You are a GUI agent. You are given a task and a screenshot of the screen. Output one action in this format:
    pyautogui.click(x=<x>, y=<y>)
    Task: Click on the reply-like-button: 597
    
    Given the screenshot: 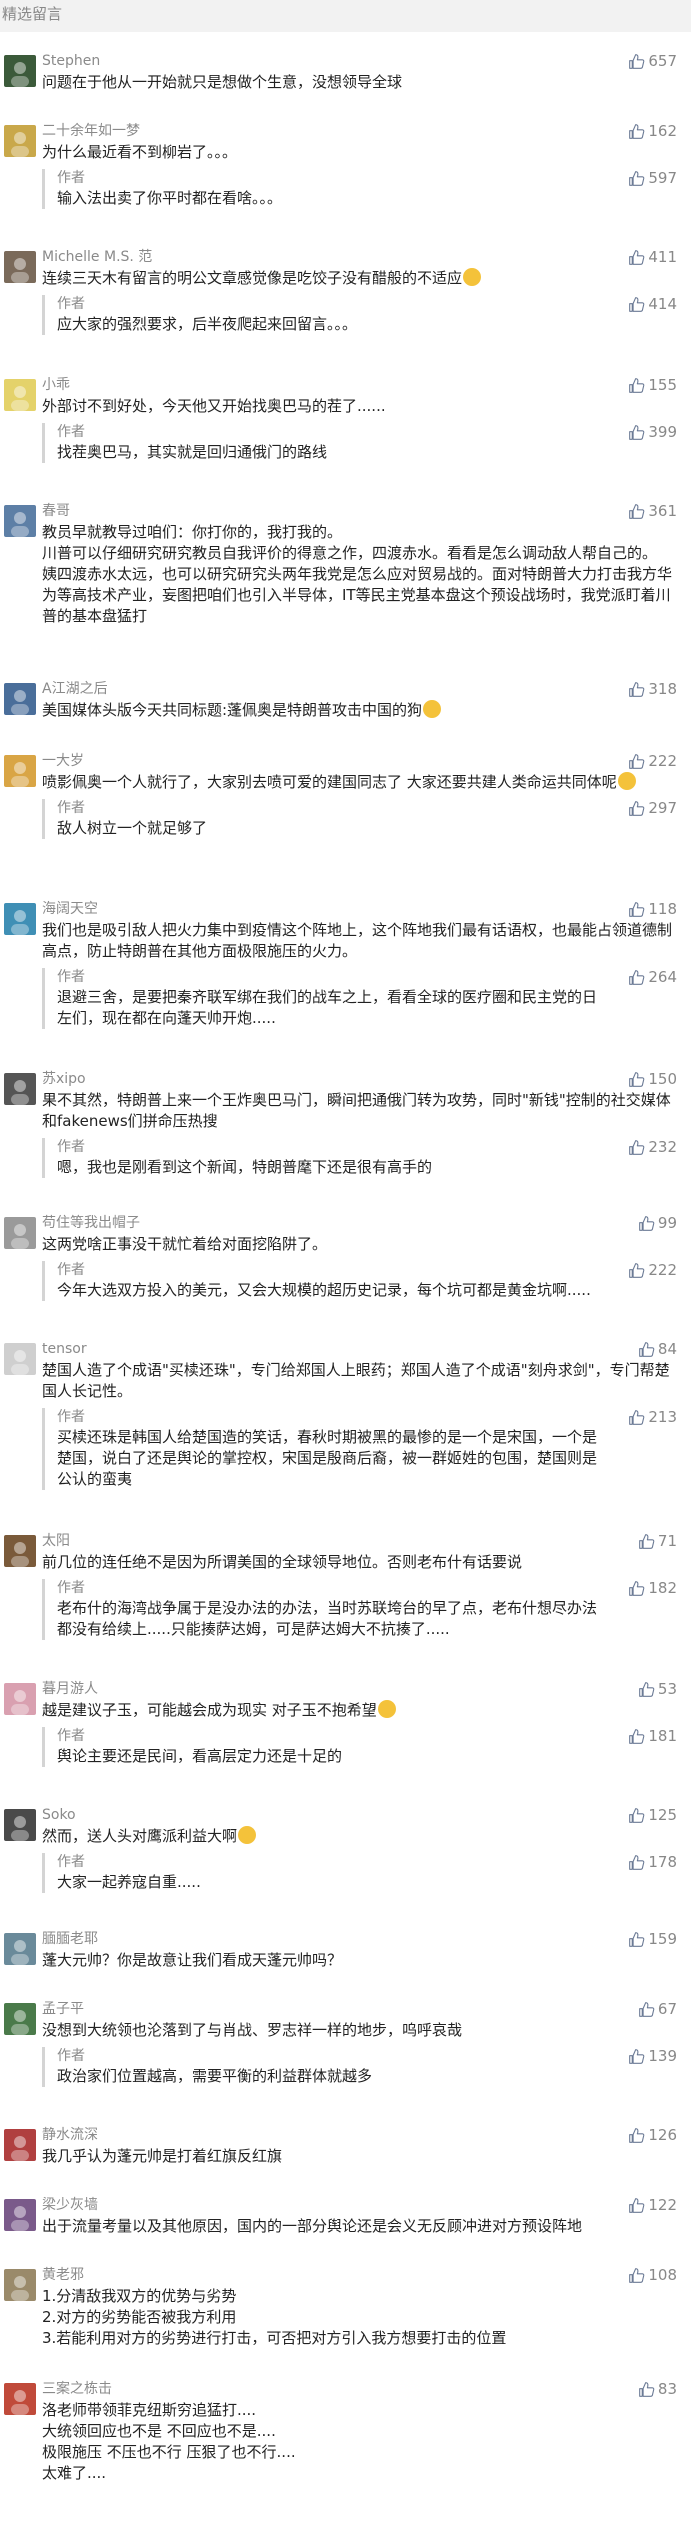 What is the action you would take?
    pyautogui.click(x=652, y=178)
    